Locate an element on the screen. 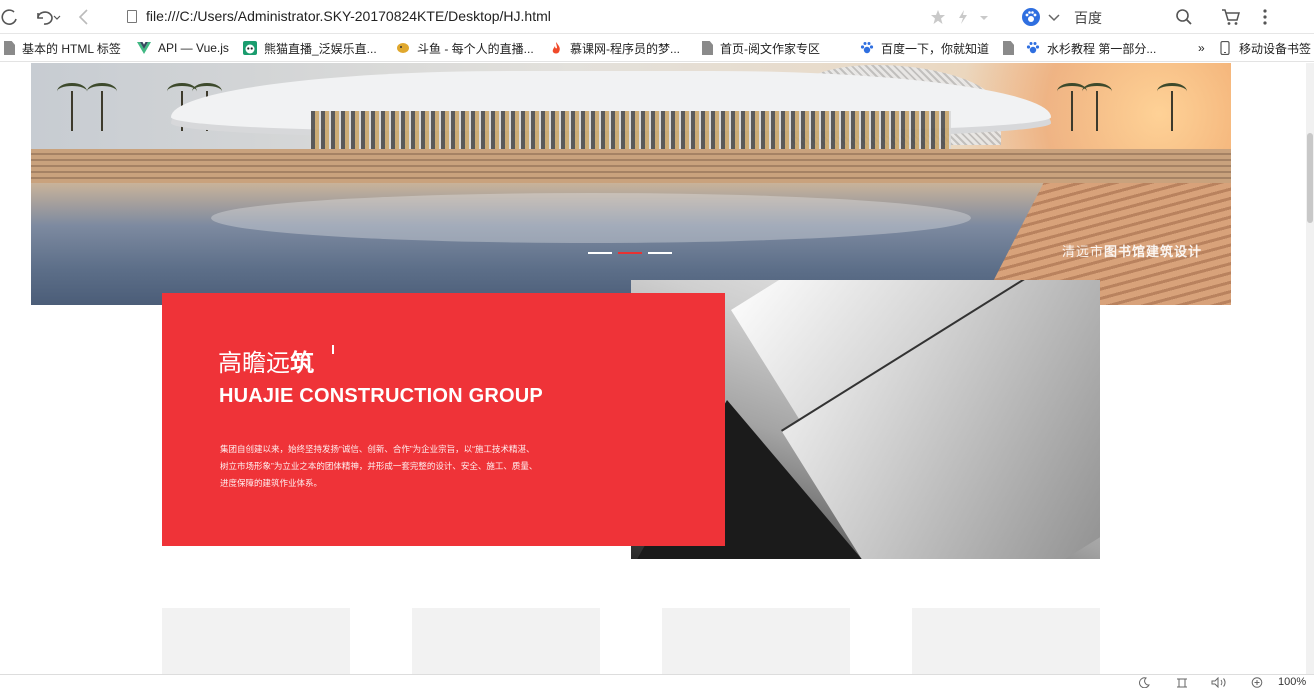 Image resolution: width=1314 pixels, height=689 pixels. bookmark-item: API — Vue.js is located at coordinates (183, 48).